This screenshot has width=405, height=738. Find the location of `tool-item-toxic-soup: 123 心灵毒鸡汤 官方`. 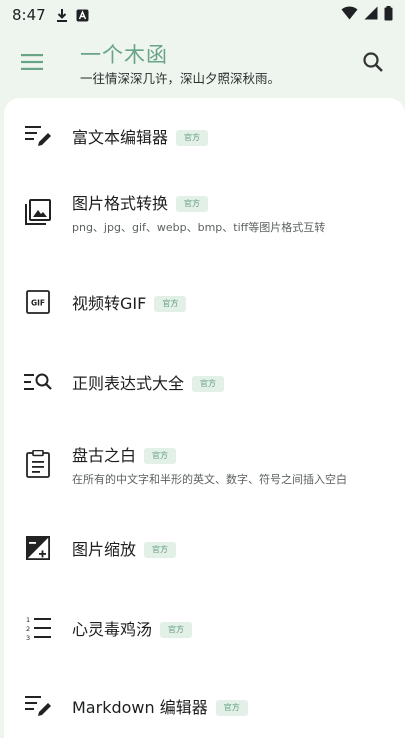

tool-item-toxic-soup: 123 心灵毒鸡汤 官方 is located at coordinates (204, 630).